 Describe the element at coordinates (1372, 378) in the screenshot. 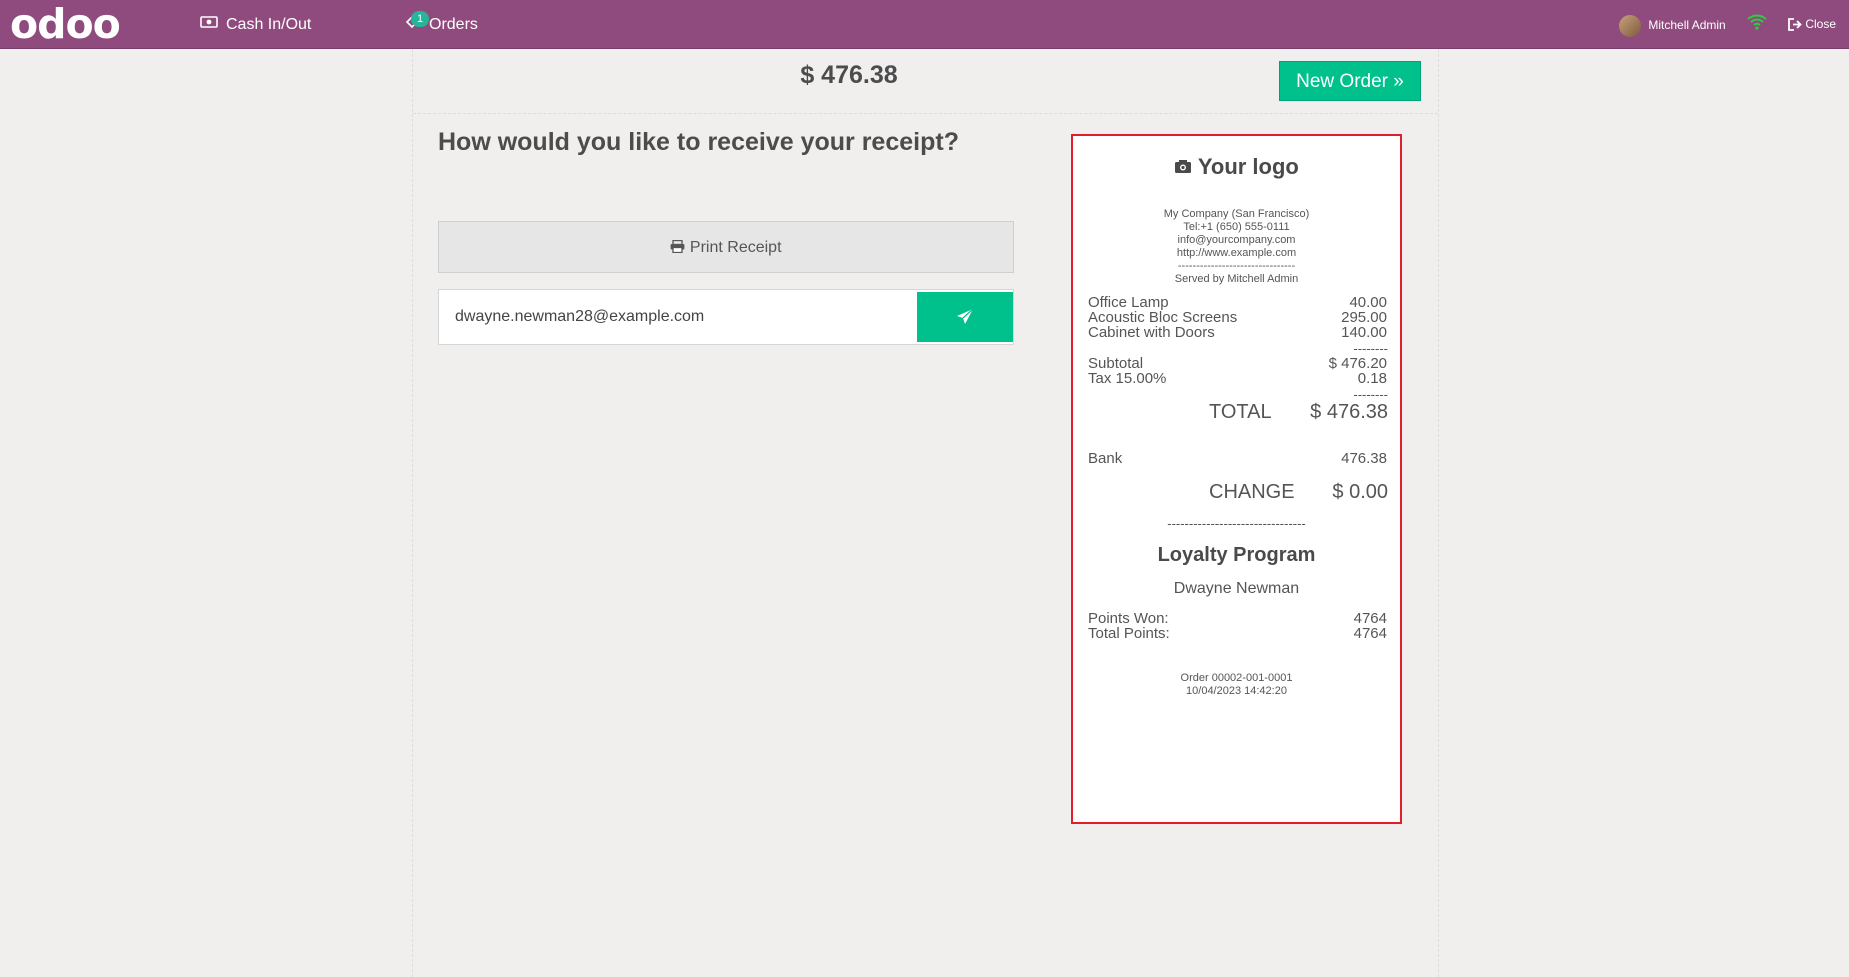

I see `tax-value: 0.18` at that location.